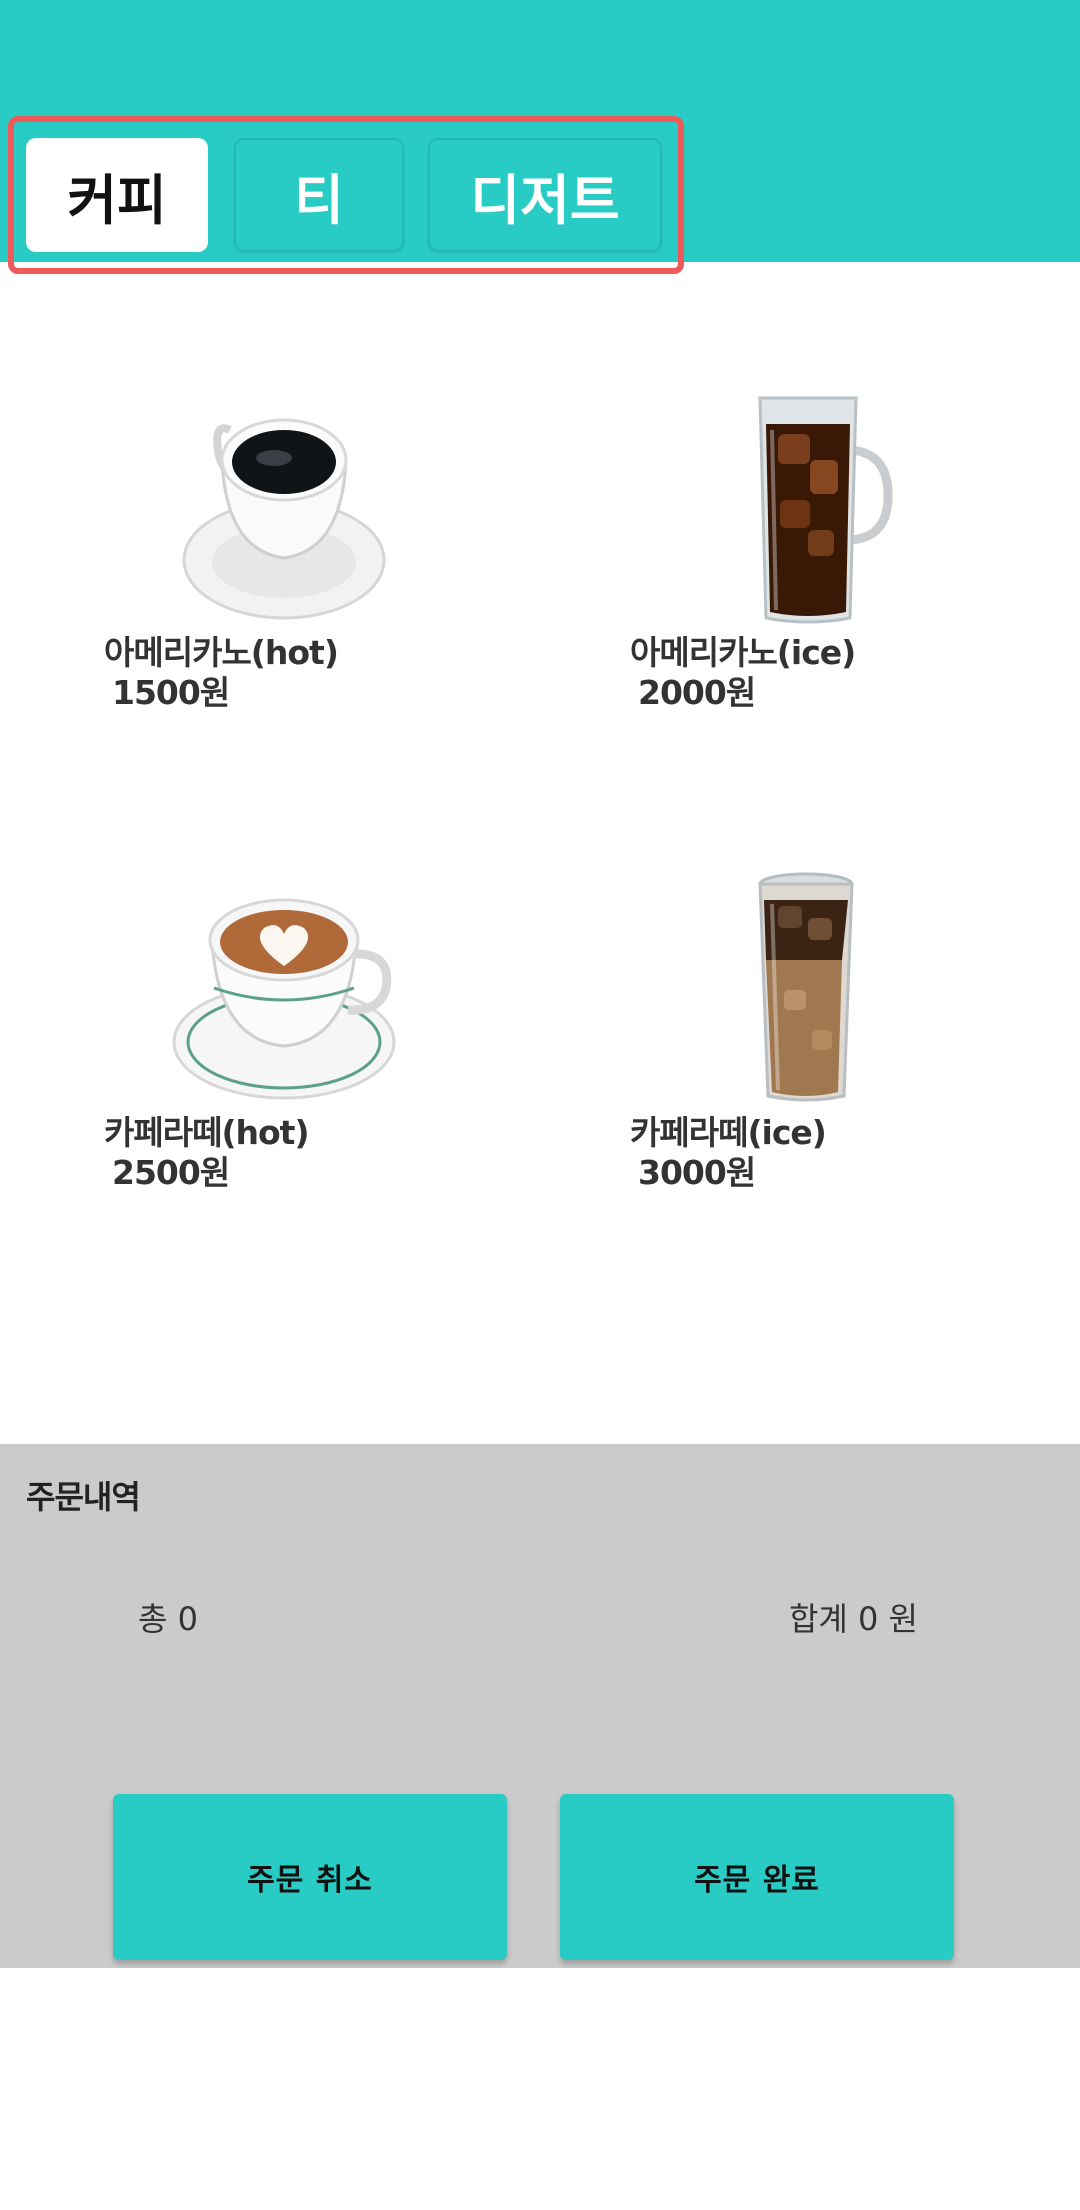 The height and width of the screenshot is (2210, 1080). I want to click on menu-item-latte-hot: 카페라떼(hot) 2500원, so click(294, 1050).